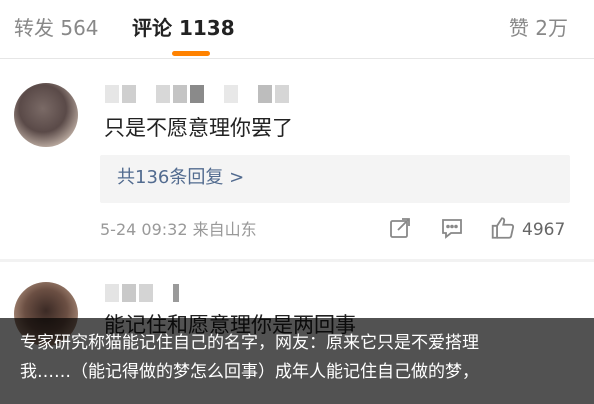 The image size is (594, 404). Describe the element at coordinates (544, 230) in the screenshot. I see `like-count: 4967` at that location.